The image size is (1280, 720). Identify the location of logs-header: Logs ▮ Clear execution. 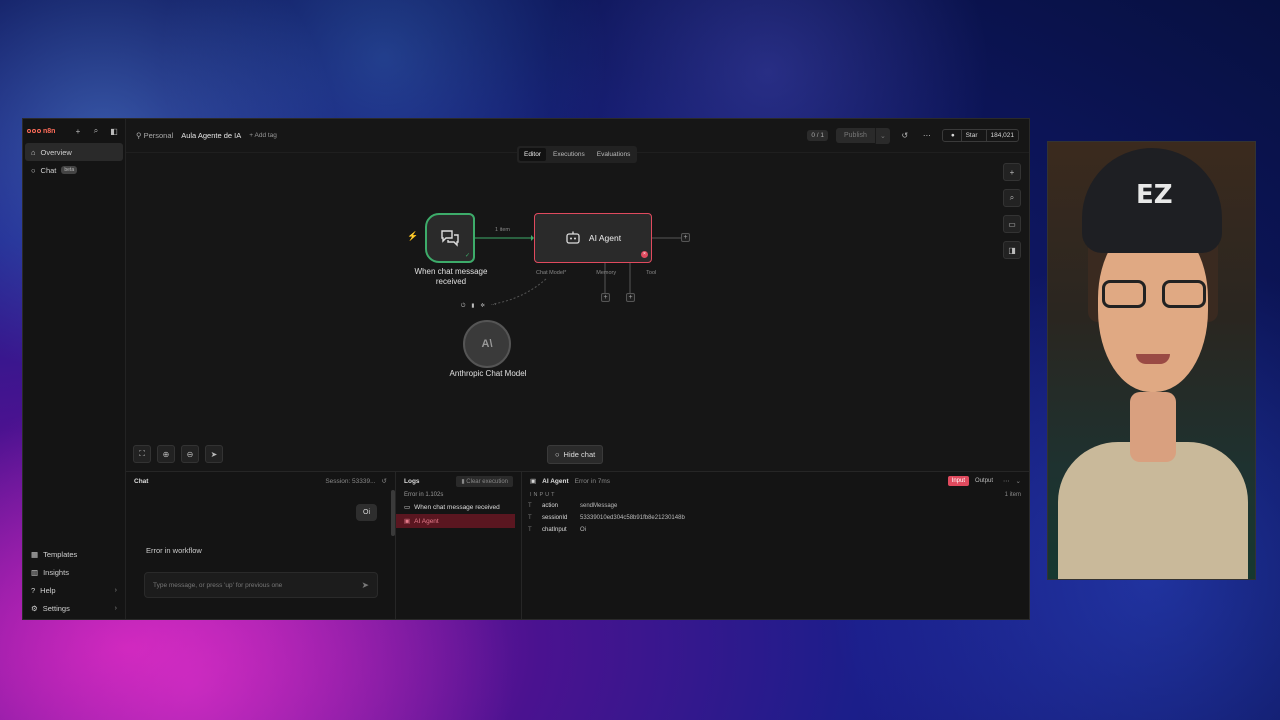
(458, 481).